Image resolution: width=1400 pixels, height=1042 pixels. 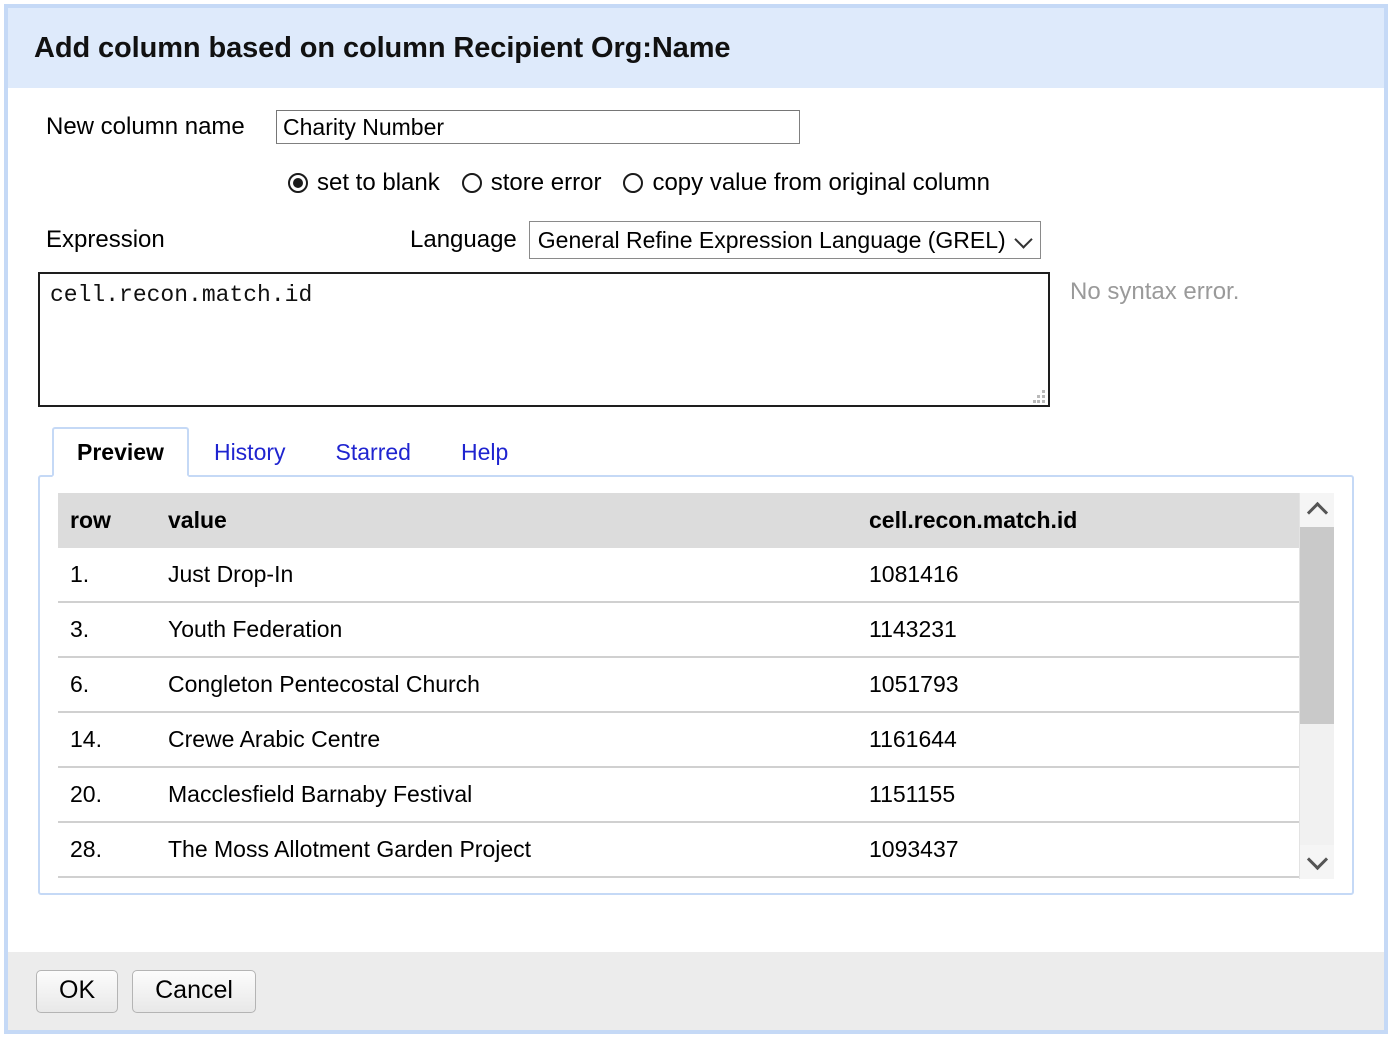 I want to click on cell-row-index: 14., so click(x=107, y=740).